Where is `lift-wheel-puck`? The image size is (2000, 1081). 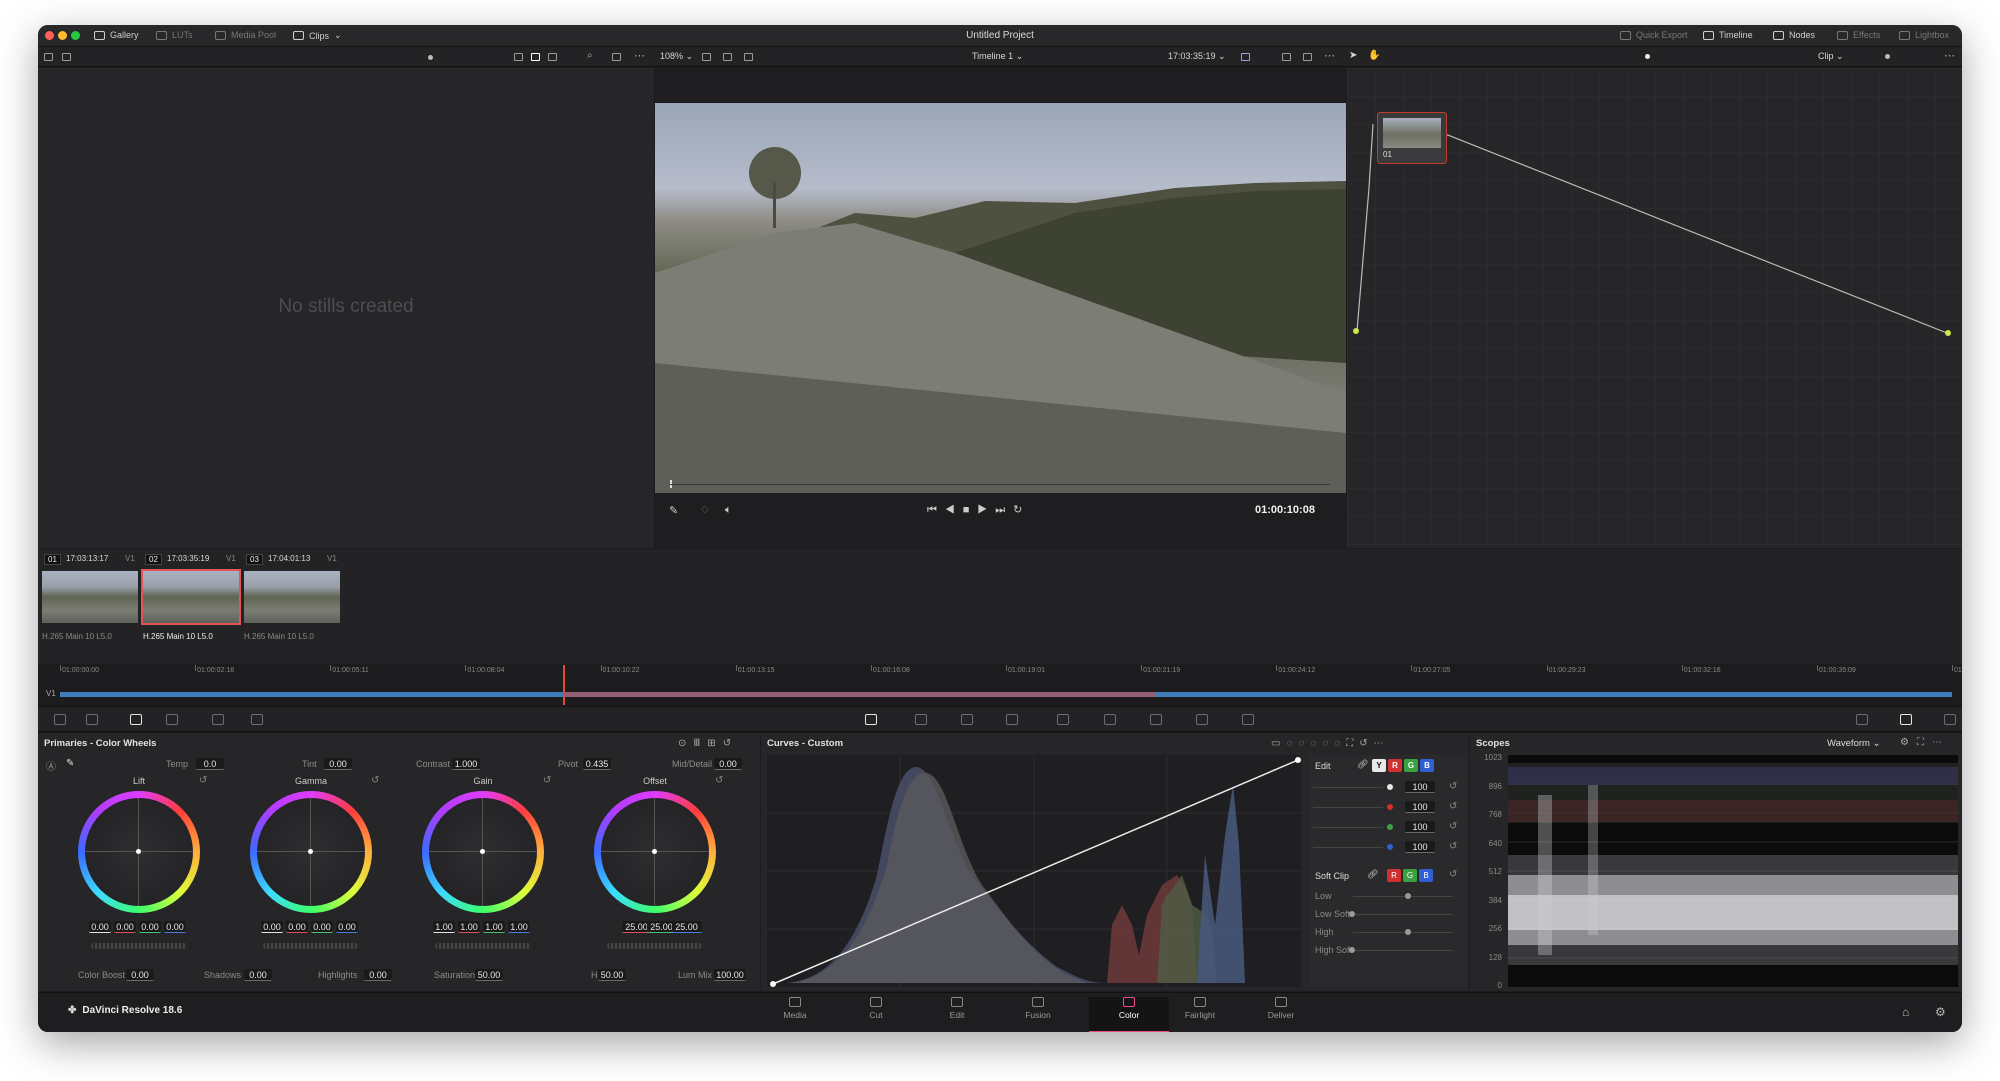
lift-wheel-puck is located at coordinates (138, 851).